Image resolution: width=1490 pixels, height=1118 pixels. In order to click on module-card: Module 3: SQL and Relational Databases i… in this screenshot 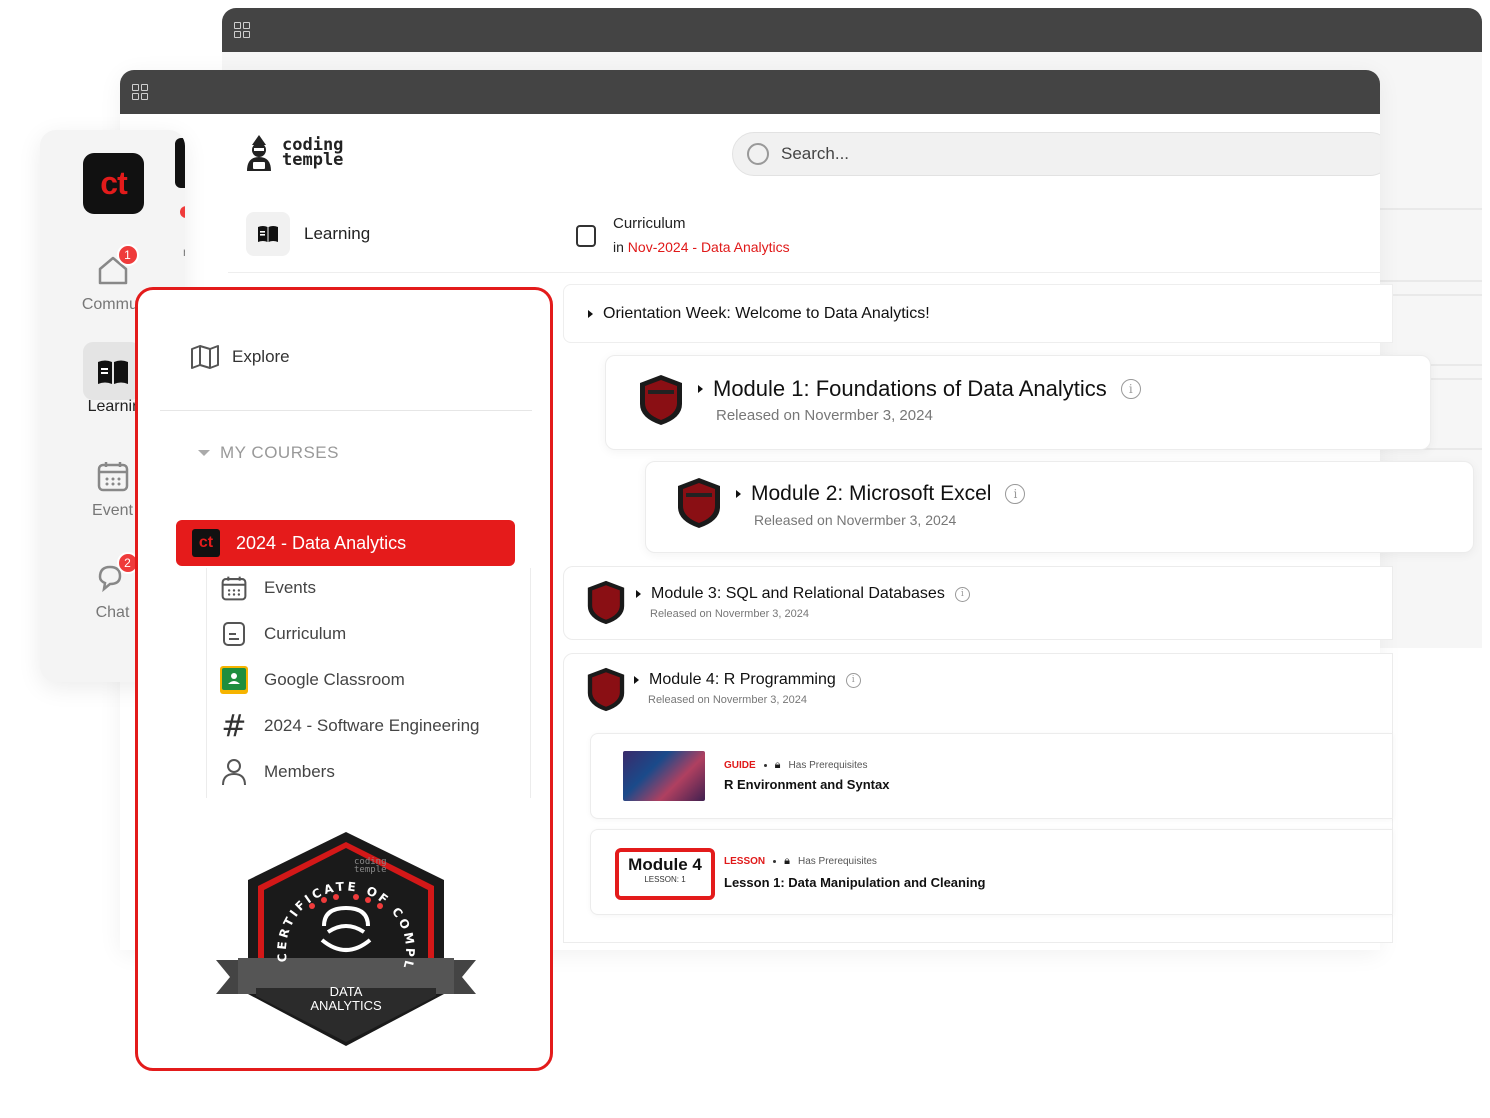, I will do `click(978, 603)`.